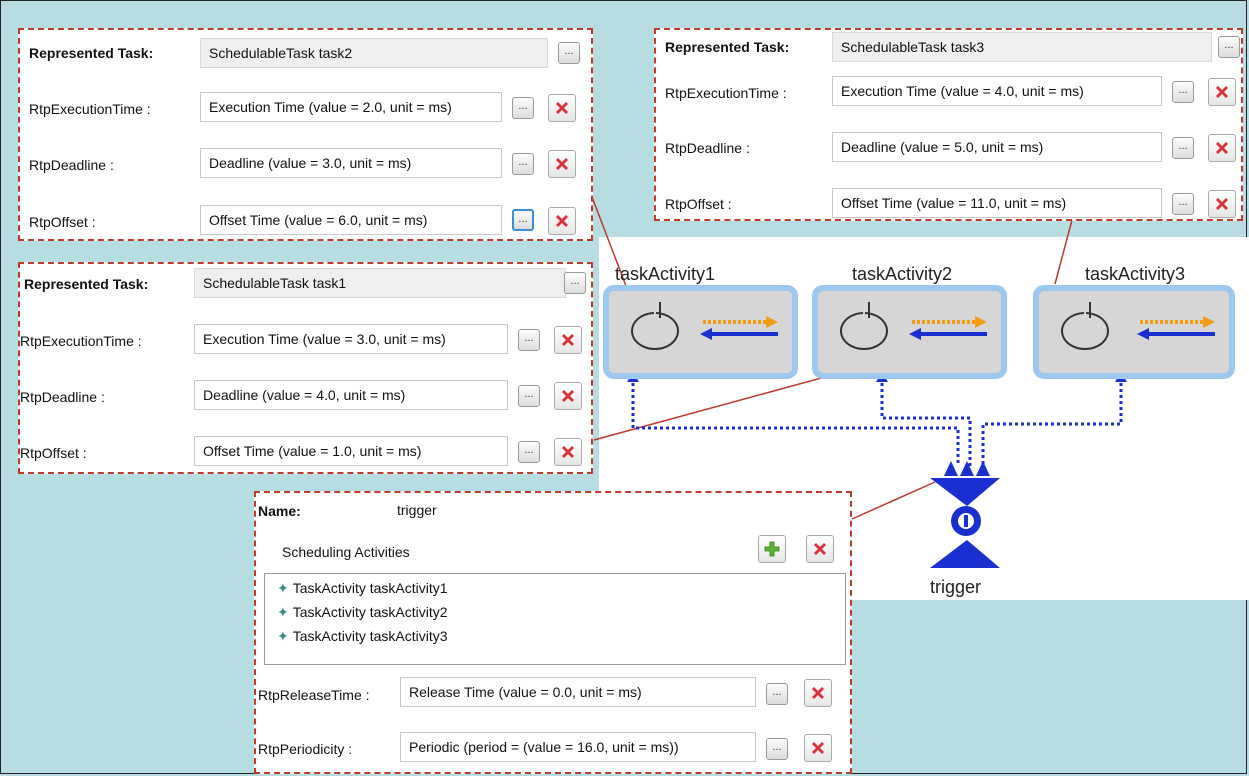  I want to click on release-time-label: RtpReleaseTime :, so click(314, 695).